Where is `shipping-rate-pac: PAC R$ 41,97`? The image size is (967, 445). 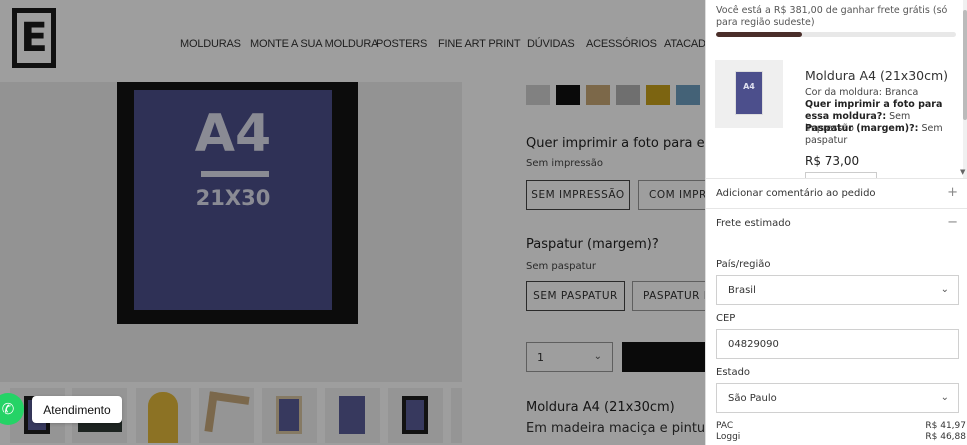 shipping-rate-pac: PAC R$ 41,97 is located at coordinates (841, 426).